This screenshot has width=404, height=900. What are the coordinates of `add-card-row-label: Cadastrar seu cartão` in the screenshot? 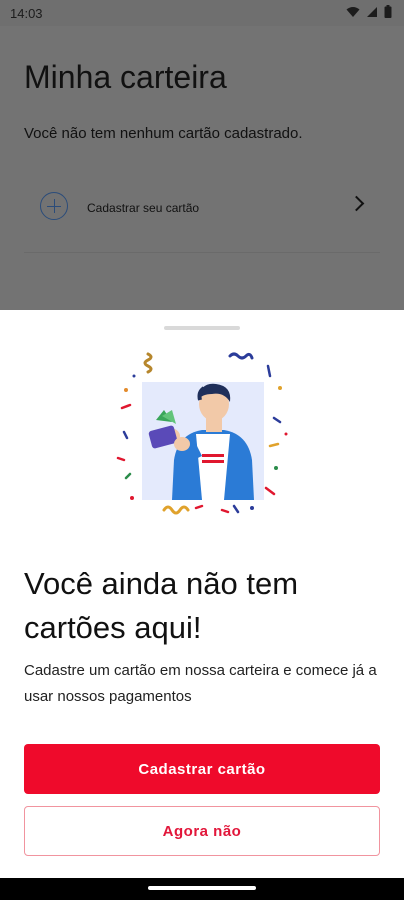 It's located at (143, 208).